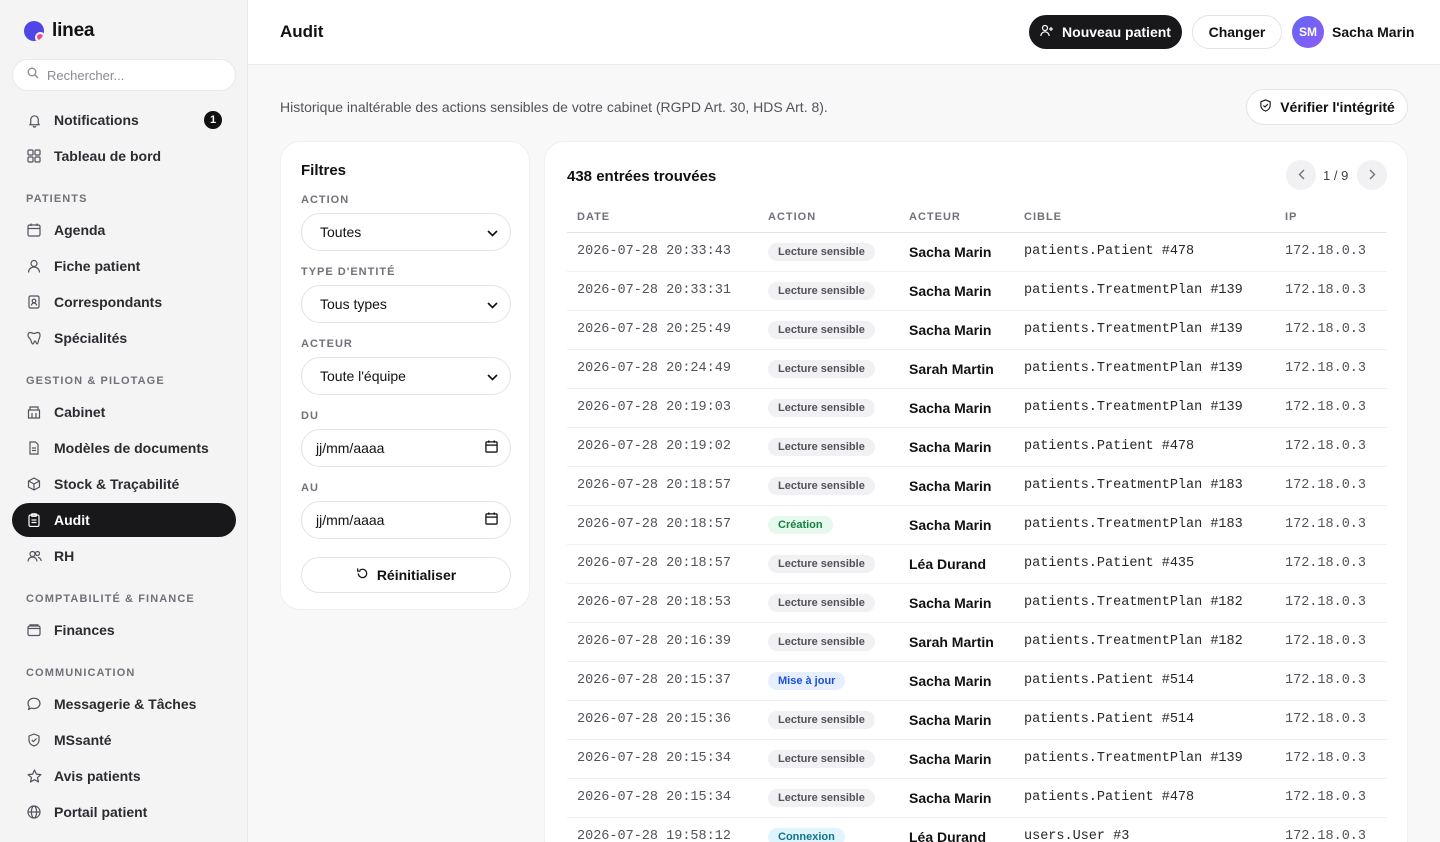 The width and height of the screenshot is (1440, 842). Describe the element at coordinates (662, 369) in the screenshot. I see `cell-date: 2026-07-28 20:24:49` at that location.